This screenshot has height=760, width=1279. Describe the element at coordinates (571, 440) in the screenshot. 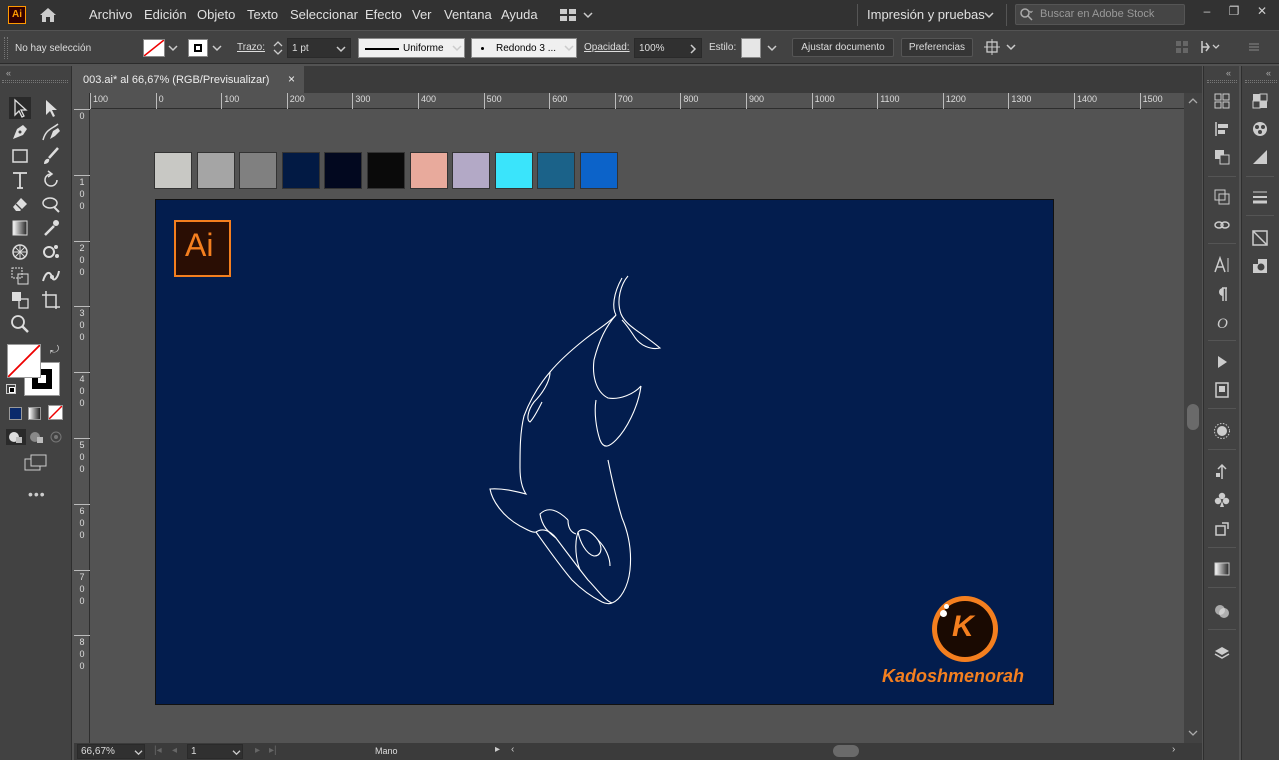

I see `orca-line-drawing` at that location.